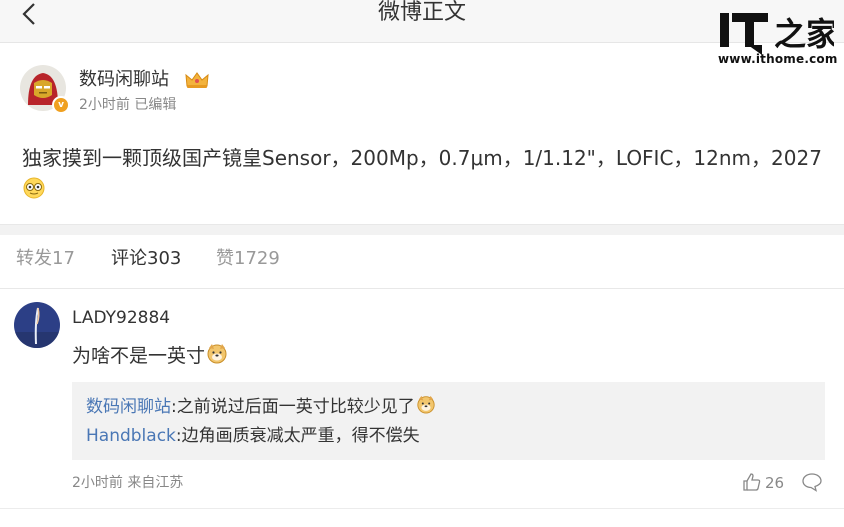 The width and height of the screenshot is (844, 527). What do you see at coordinates (128, 105) in the screenshot?
I see `post-time: 2小时前 已编辑` at bounding box center [128, 105].